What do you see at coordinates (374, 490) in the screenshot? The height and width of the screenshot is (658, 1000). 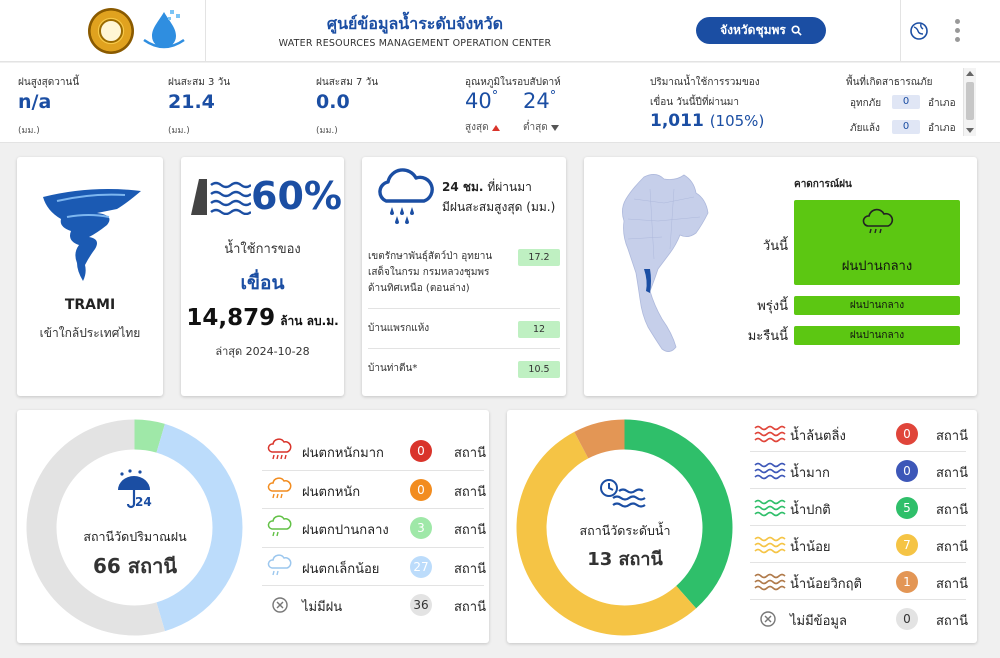 I see `rain-stations-legend-row: ฝนตกหนัก 0 สถานี` at bounding box center [374, 490].